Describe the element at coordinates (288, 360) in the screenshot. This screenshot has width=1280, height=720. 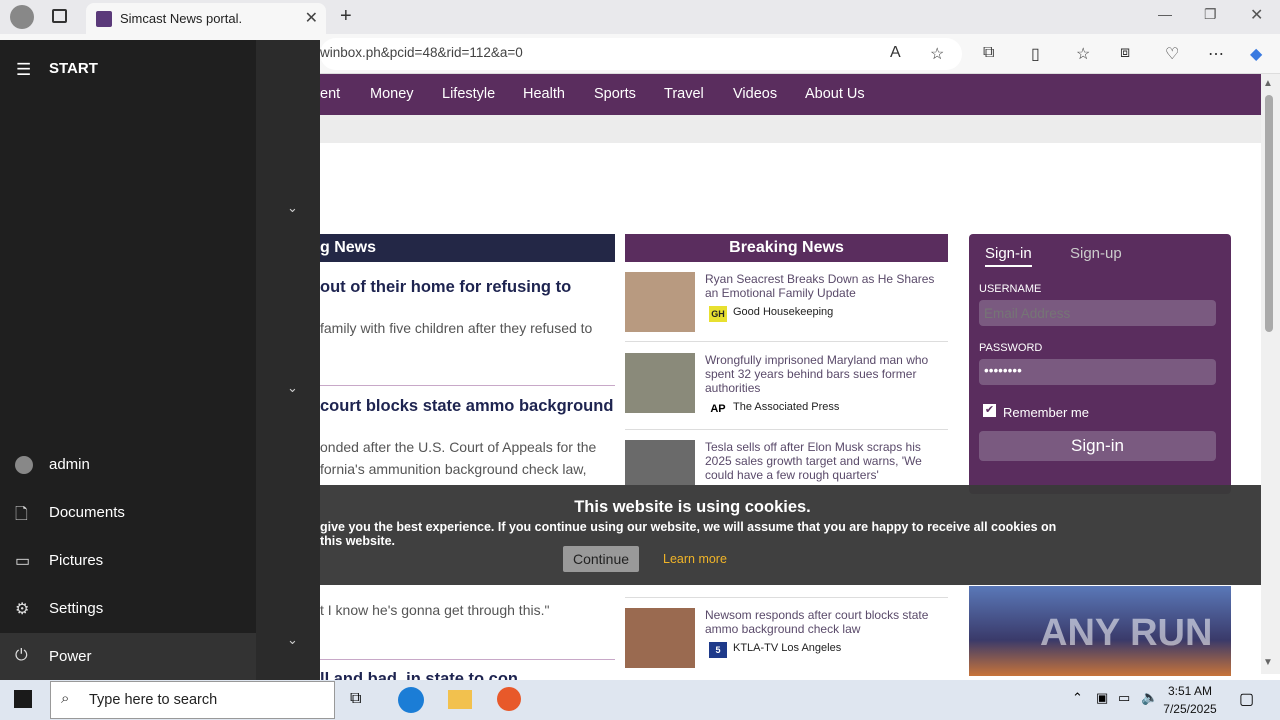
I see `start-menu-tiles` at that location.